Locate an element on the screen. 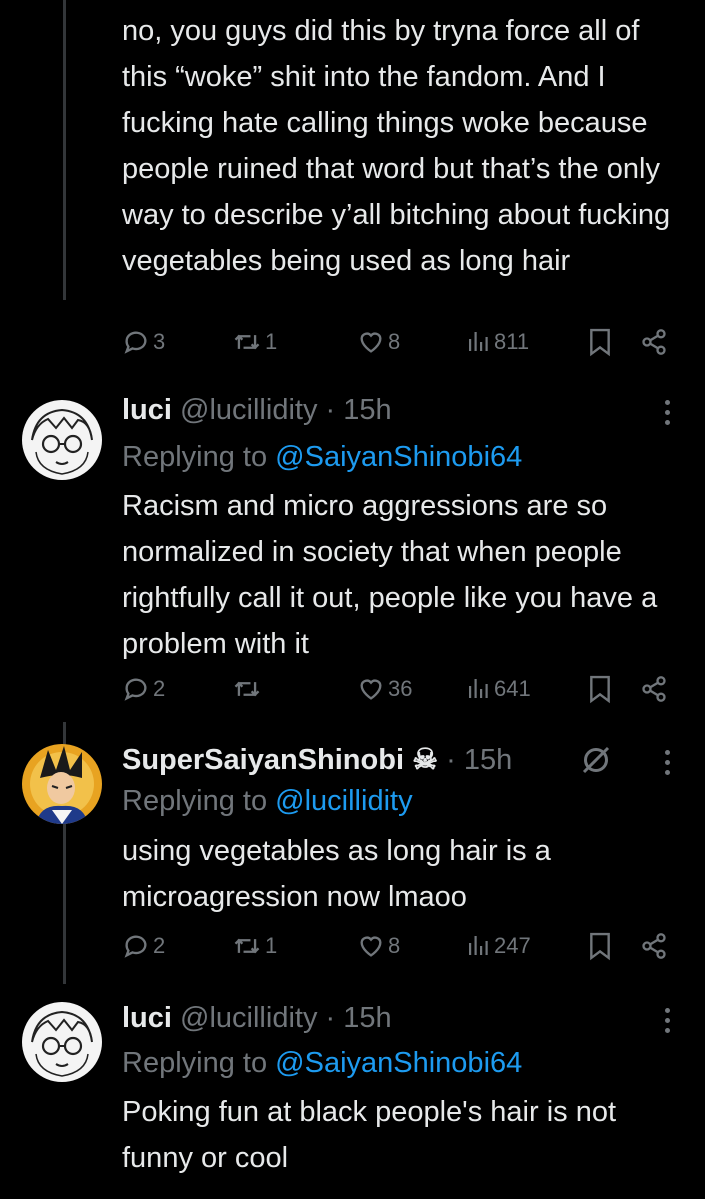  mute-icon is located at coordinates (596, 760).